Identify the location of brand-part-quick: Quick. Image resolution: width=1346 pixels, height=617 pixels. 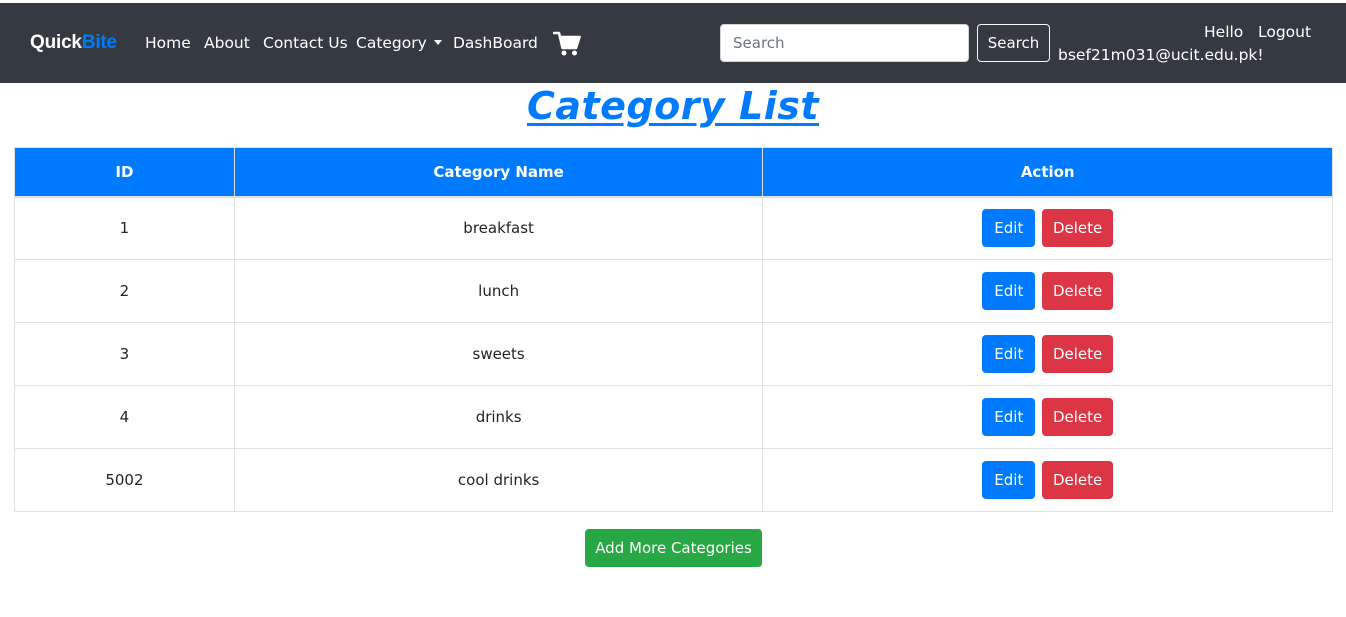
(56, 42).